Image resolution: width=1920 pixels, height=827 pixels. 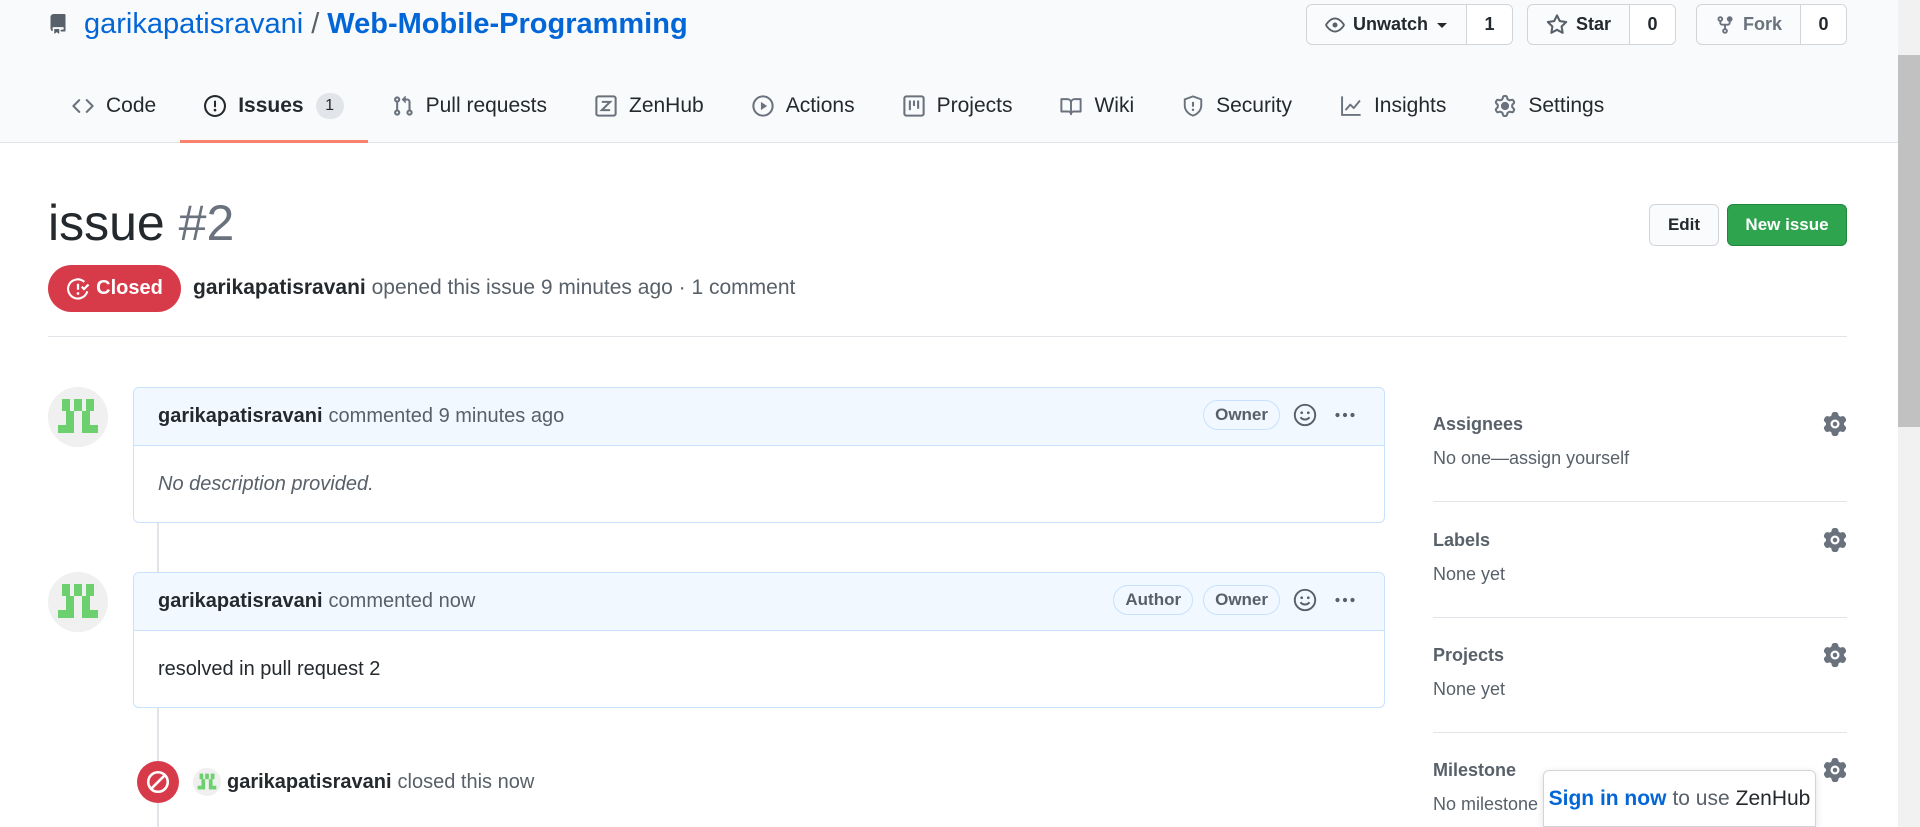 What do you see at coordinates (666, 105) in the screenshot?
I see `tab-zenhub-label: ZenHub` at bounding box center [666, 105].